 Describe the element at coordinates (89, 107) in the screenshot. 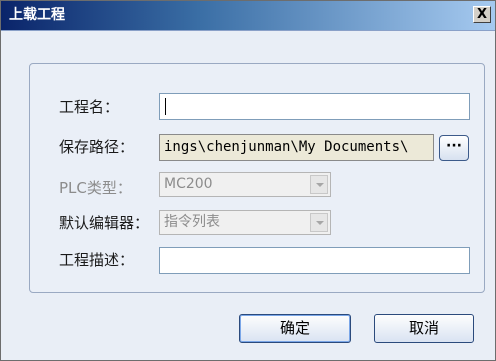

I see `project-name-label: 工程名：` at that location.